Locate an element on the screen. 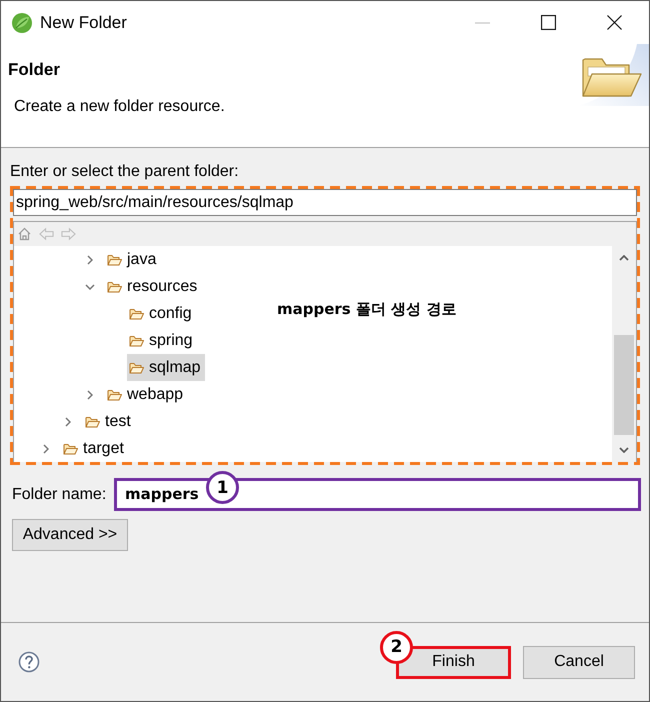 Image resolution: width=650 pixels, height=702 pixels. tree-item: target is located at coordinates (94, 448).